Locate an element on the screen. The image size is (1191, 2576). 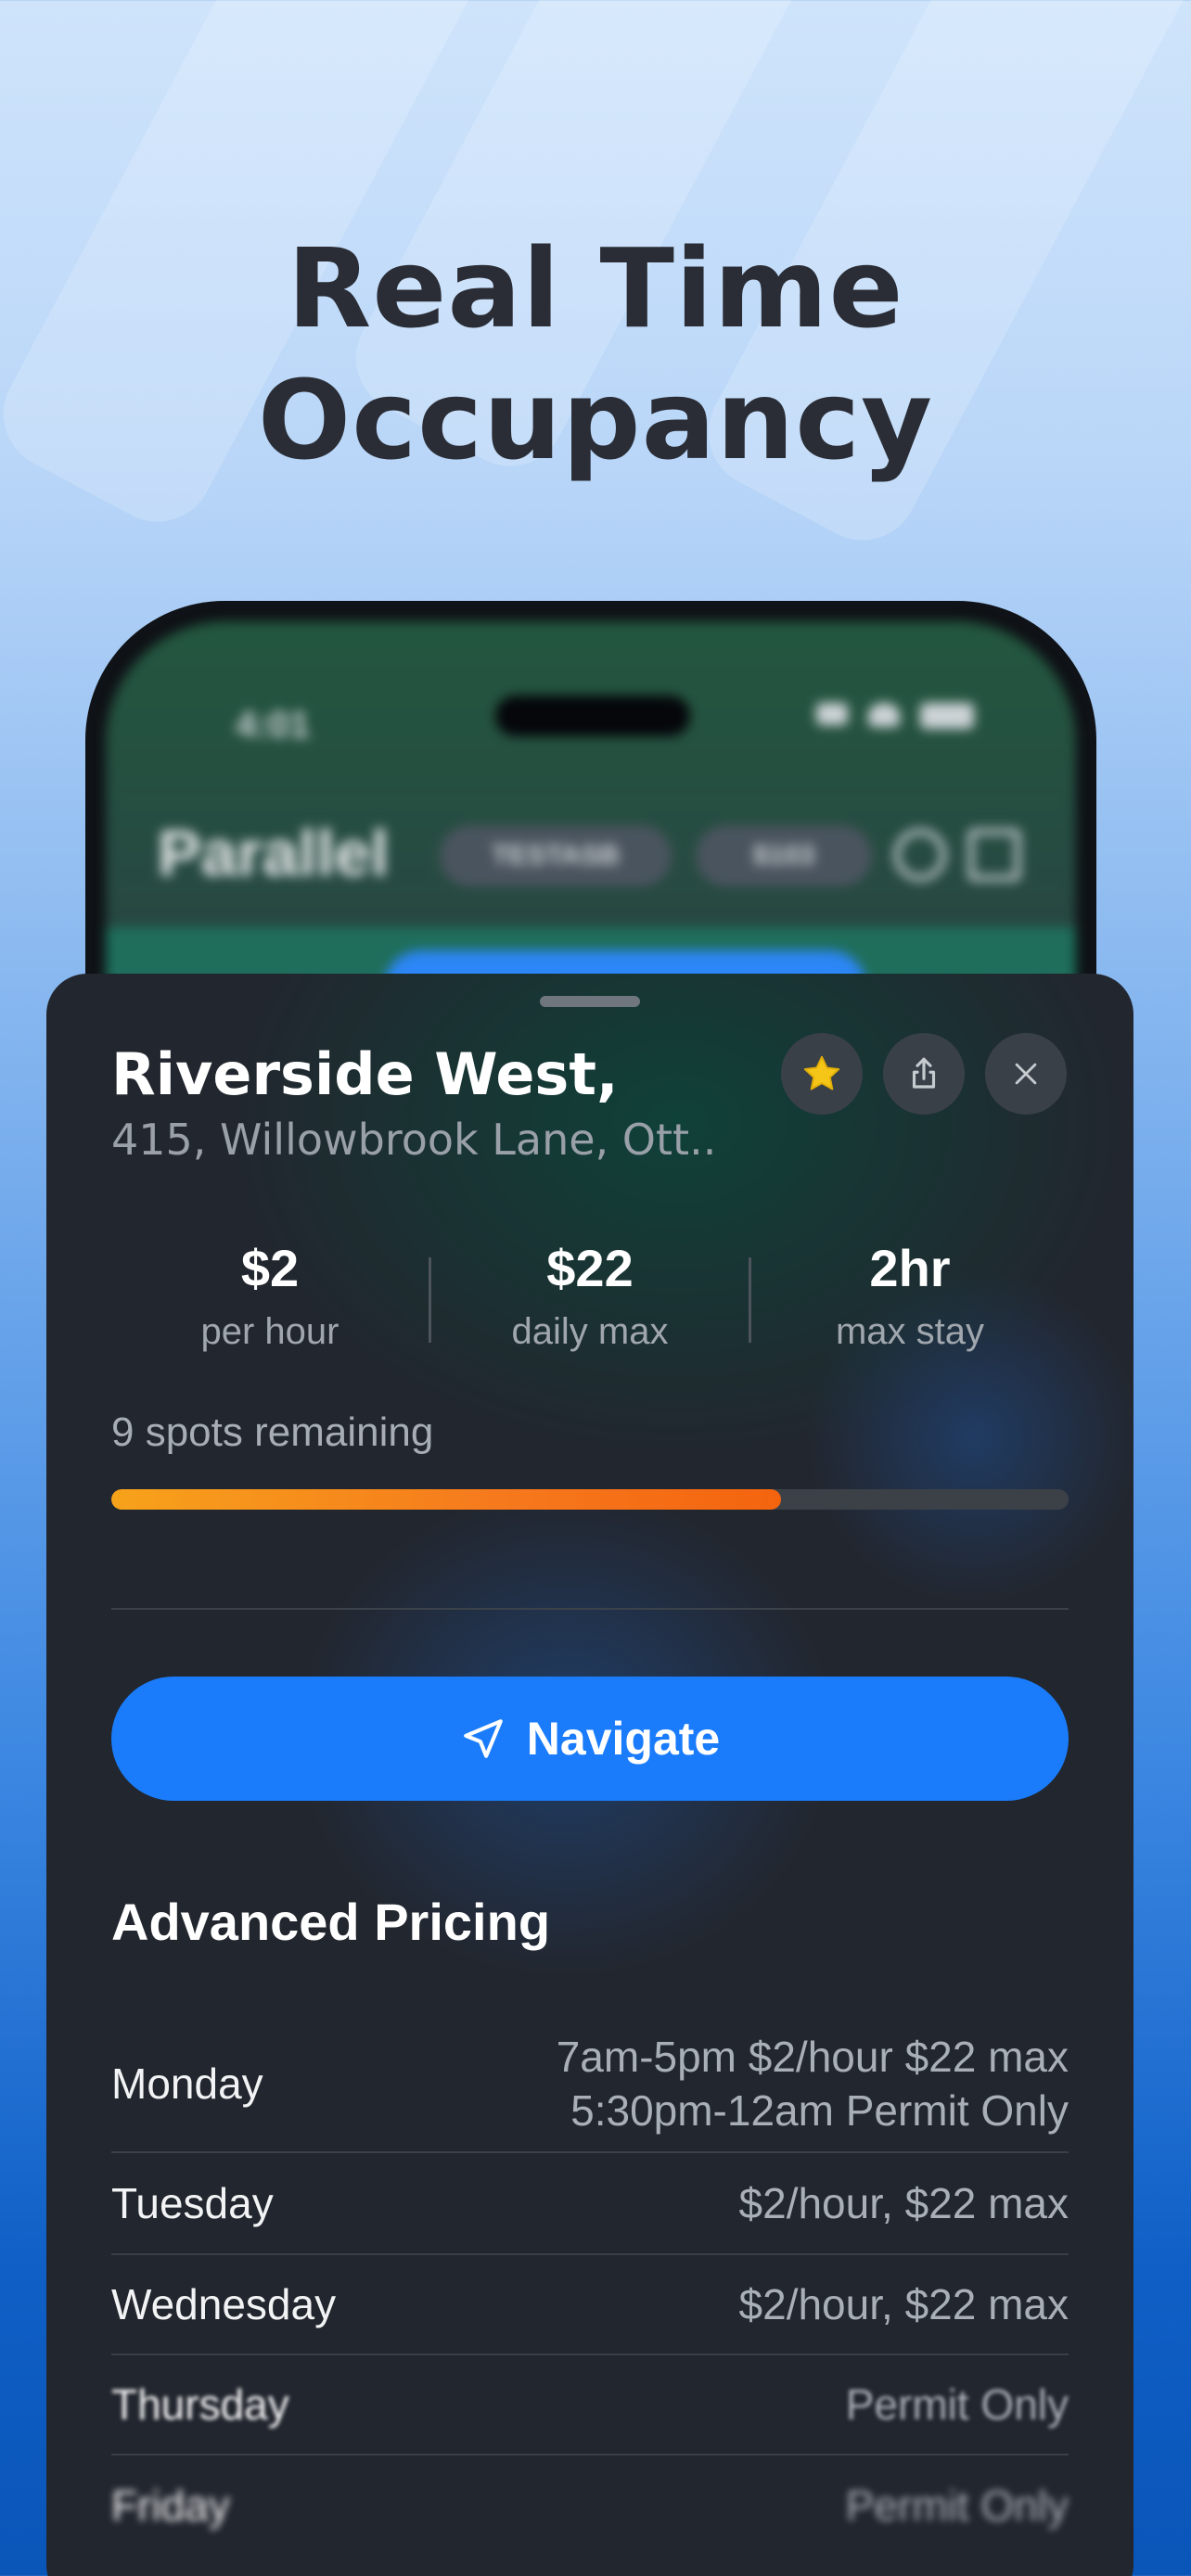
pricing-day: Tuesday is located at coordinates (192, 2203).